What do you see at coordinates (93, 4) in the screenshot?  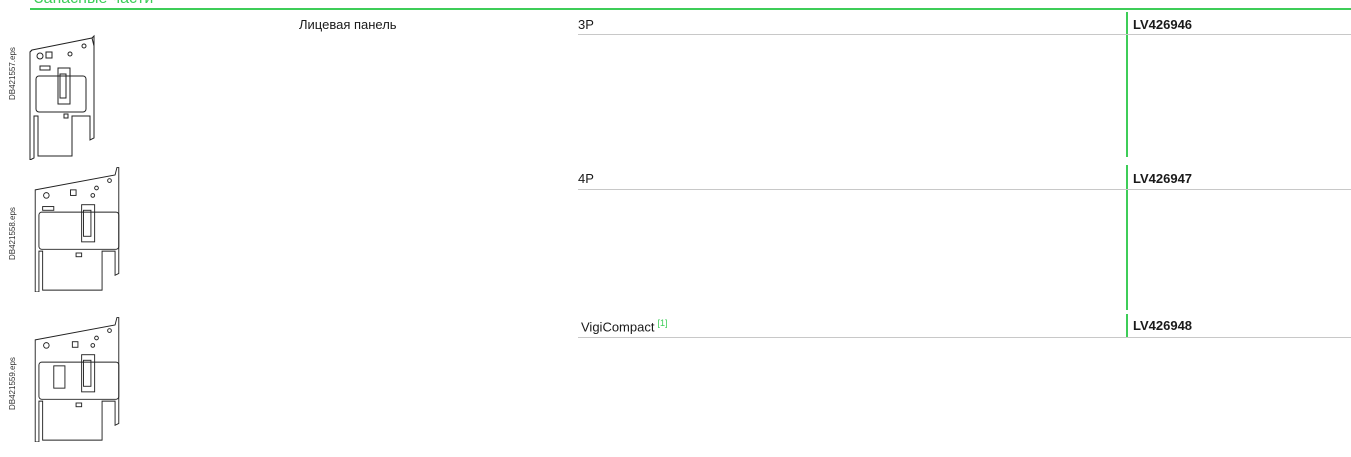 I see `section-heading: Запасные части` at bounding box center [93, 4].